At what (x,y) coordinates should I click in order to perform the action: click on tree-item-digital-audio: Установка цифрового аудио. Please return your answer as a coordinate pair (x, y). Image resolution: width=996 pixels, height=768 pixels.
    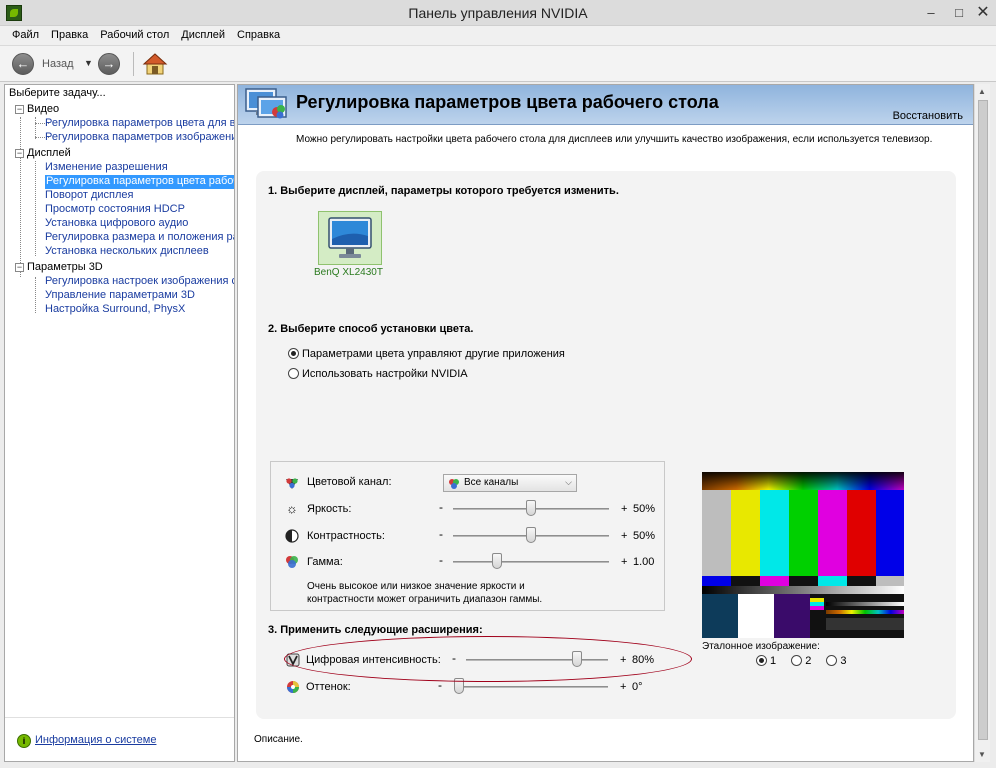
    Looking at the image, I should click on (139, 224).